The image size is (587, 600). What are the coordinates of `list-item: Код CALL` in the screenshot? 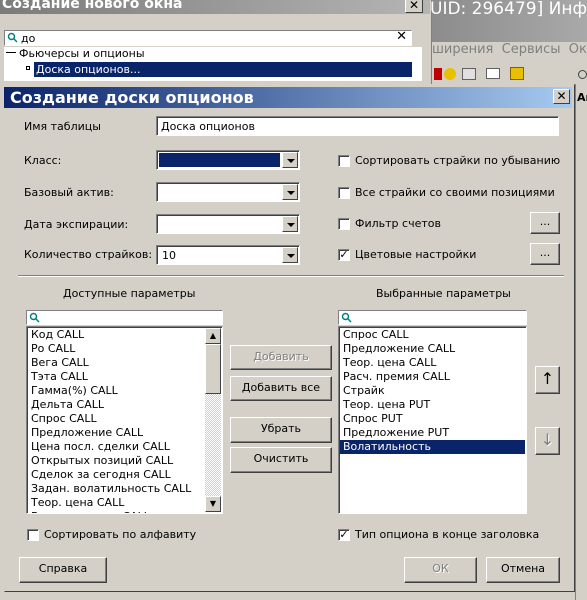 It's located at (116, 335).